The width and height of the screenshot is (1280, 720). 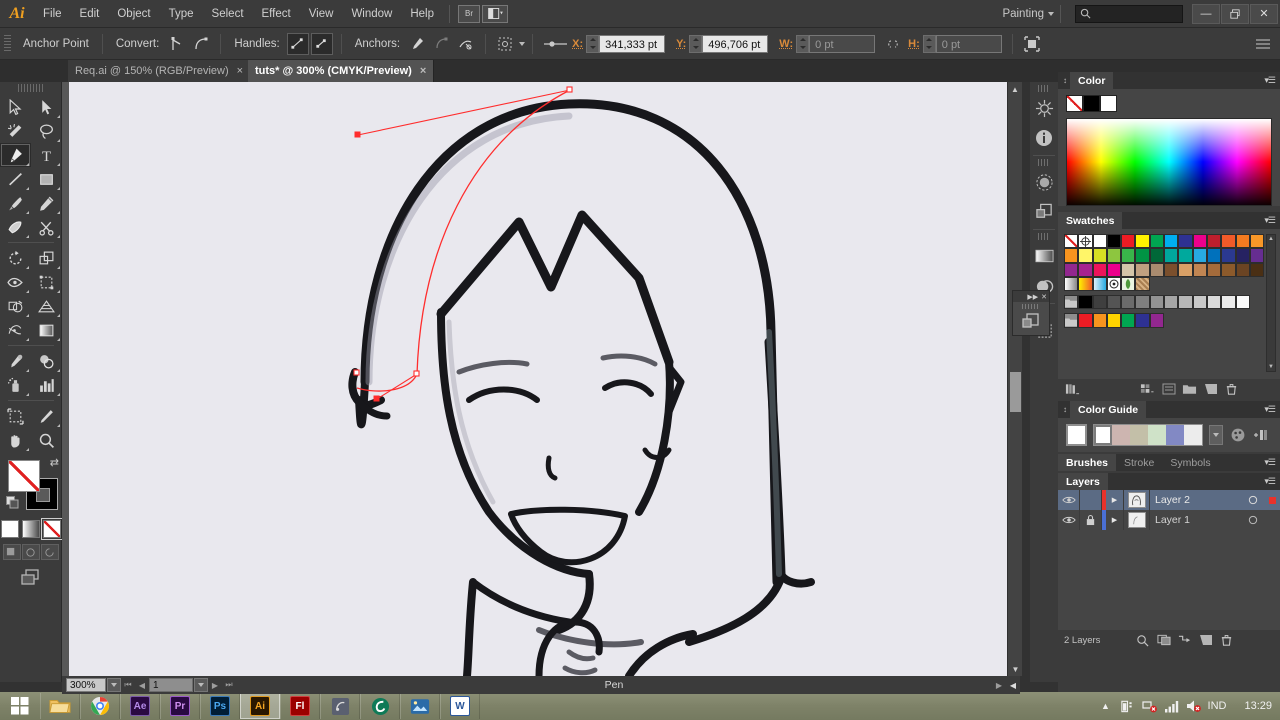 I want to click on layer-target-circle, so click(x=1253, y=520).